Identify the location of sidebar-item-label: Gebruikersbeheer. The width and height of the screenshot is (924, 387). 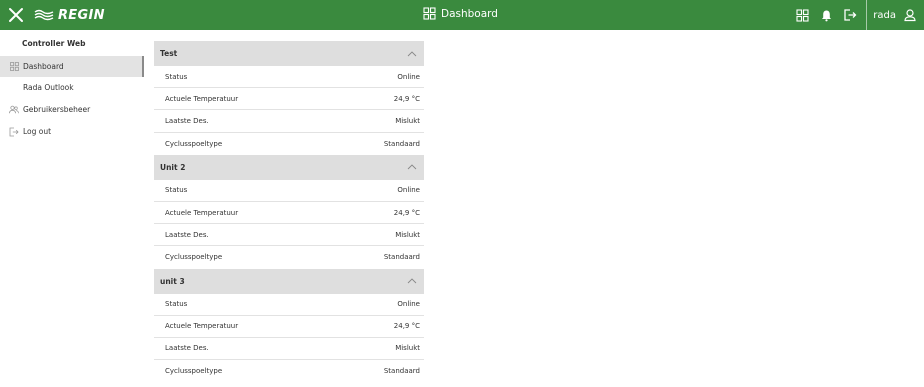
(57, 109).